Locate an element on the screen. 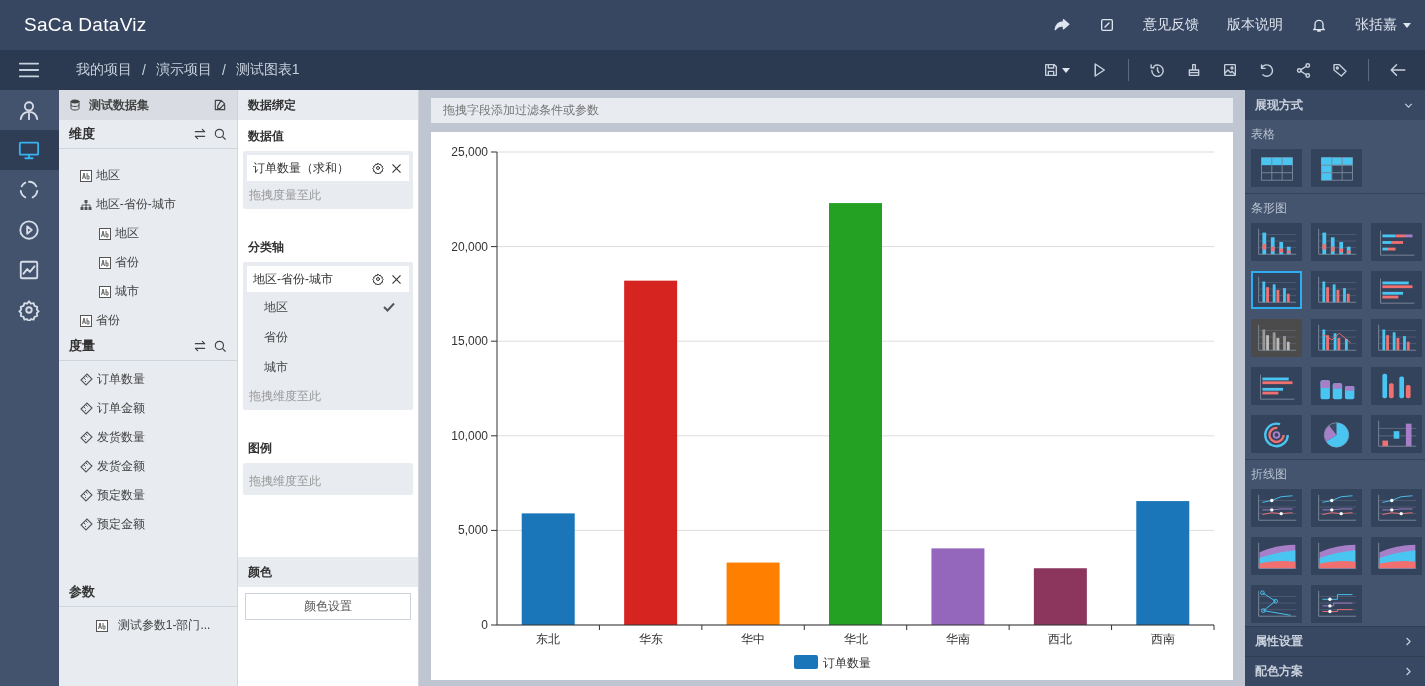 The height and width of the screenshot is (686, 1425). level-item: 城市 is located at coordinates (328, 367).